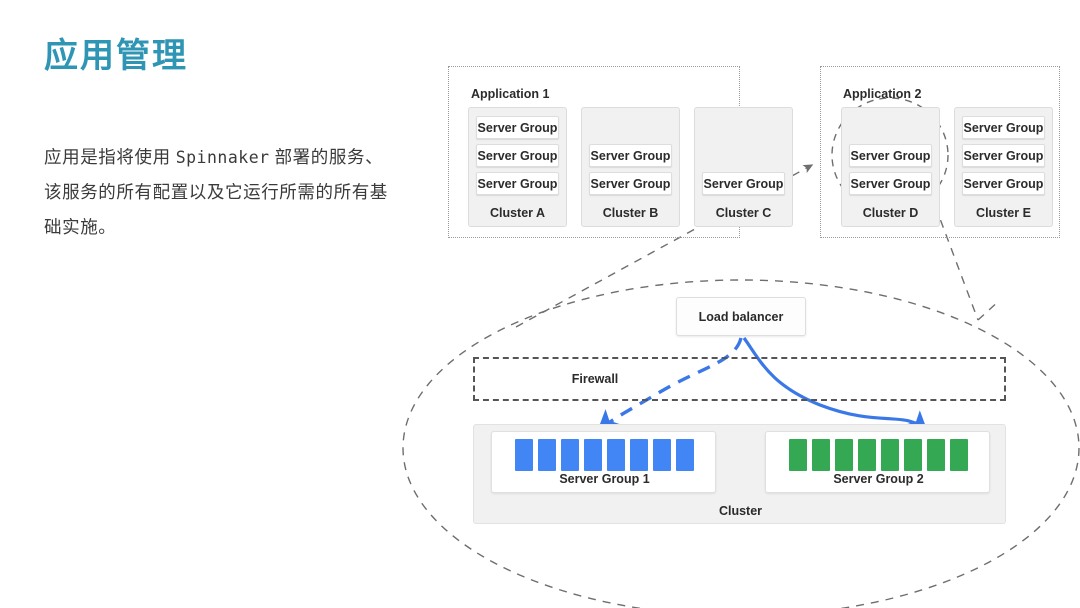  Describe the element at coordinates (989, 310) in the screenshot. I see `callout-line-tail` at that location.